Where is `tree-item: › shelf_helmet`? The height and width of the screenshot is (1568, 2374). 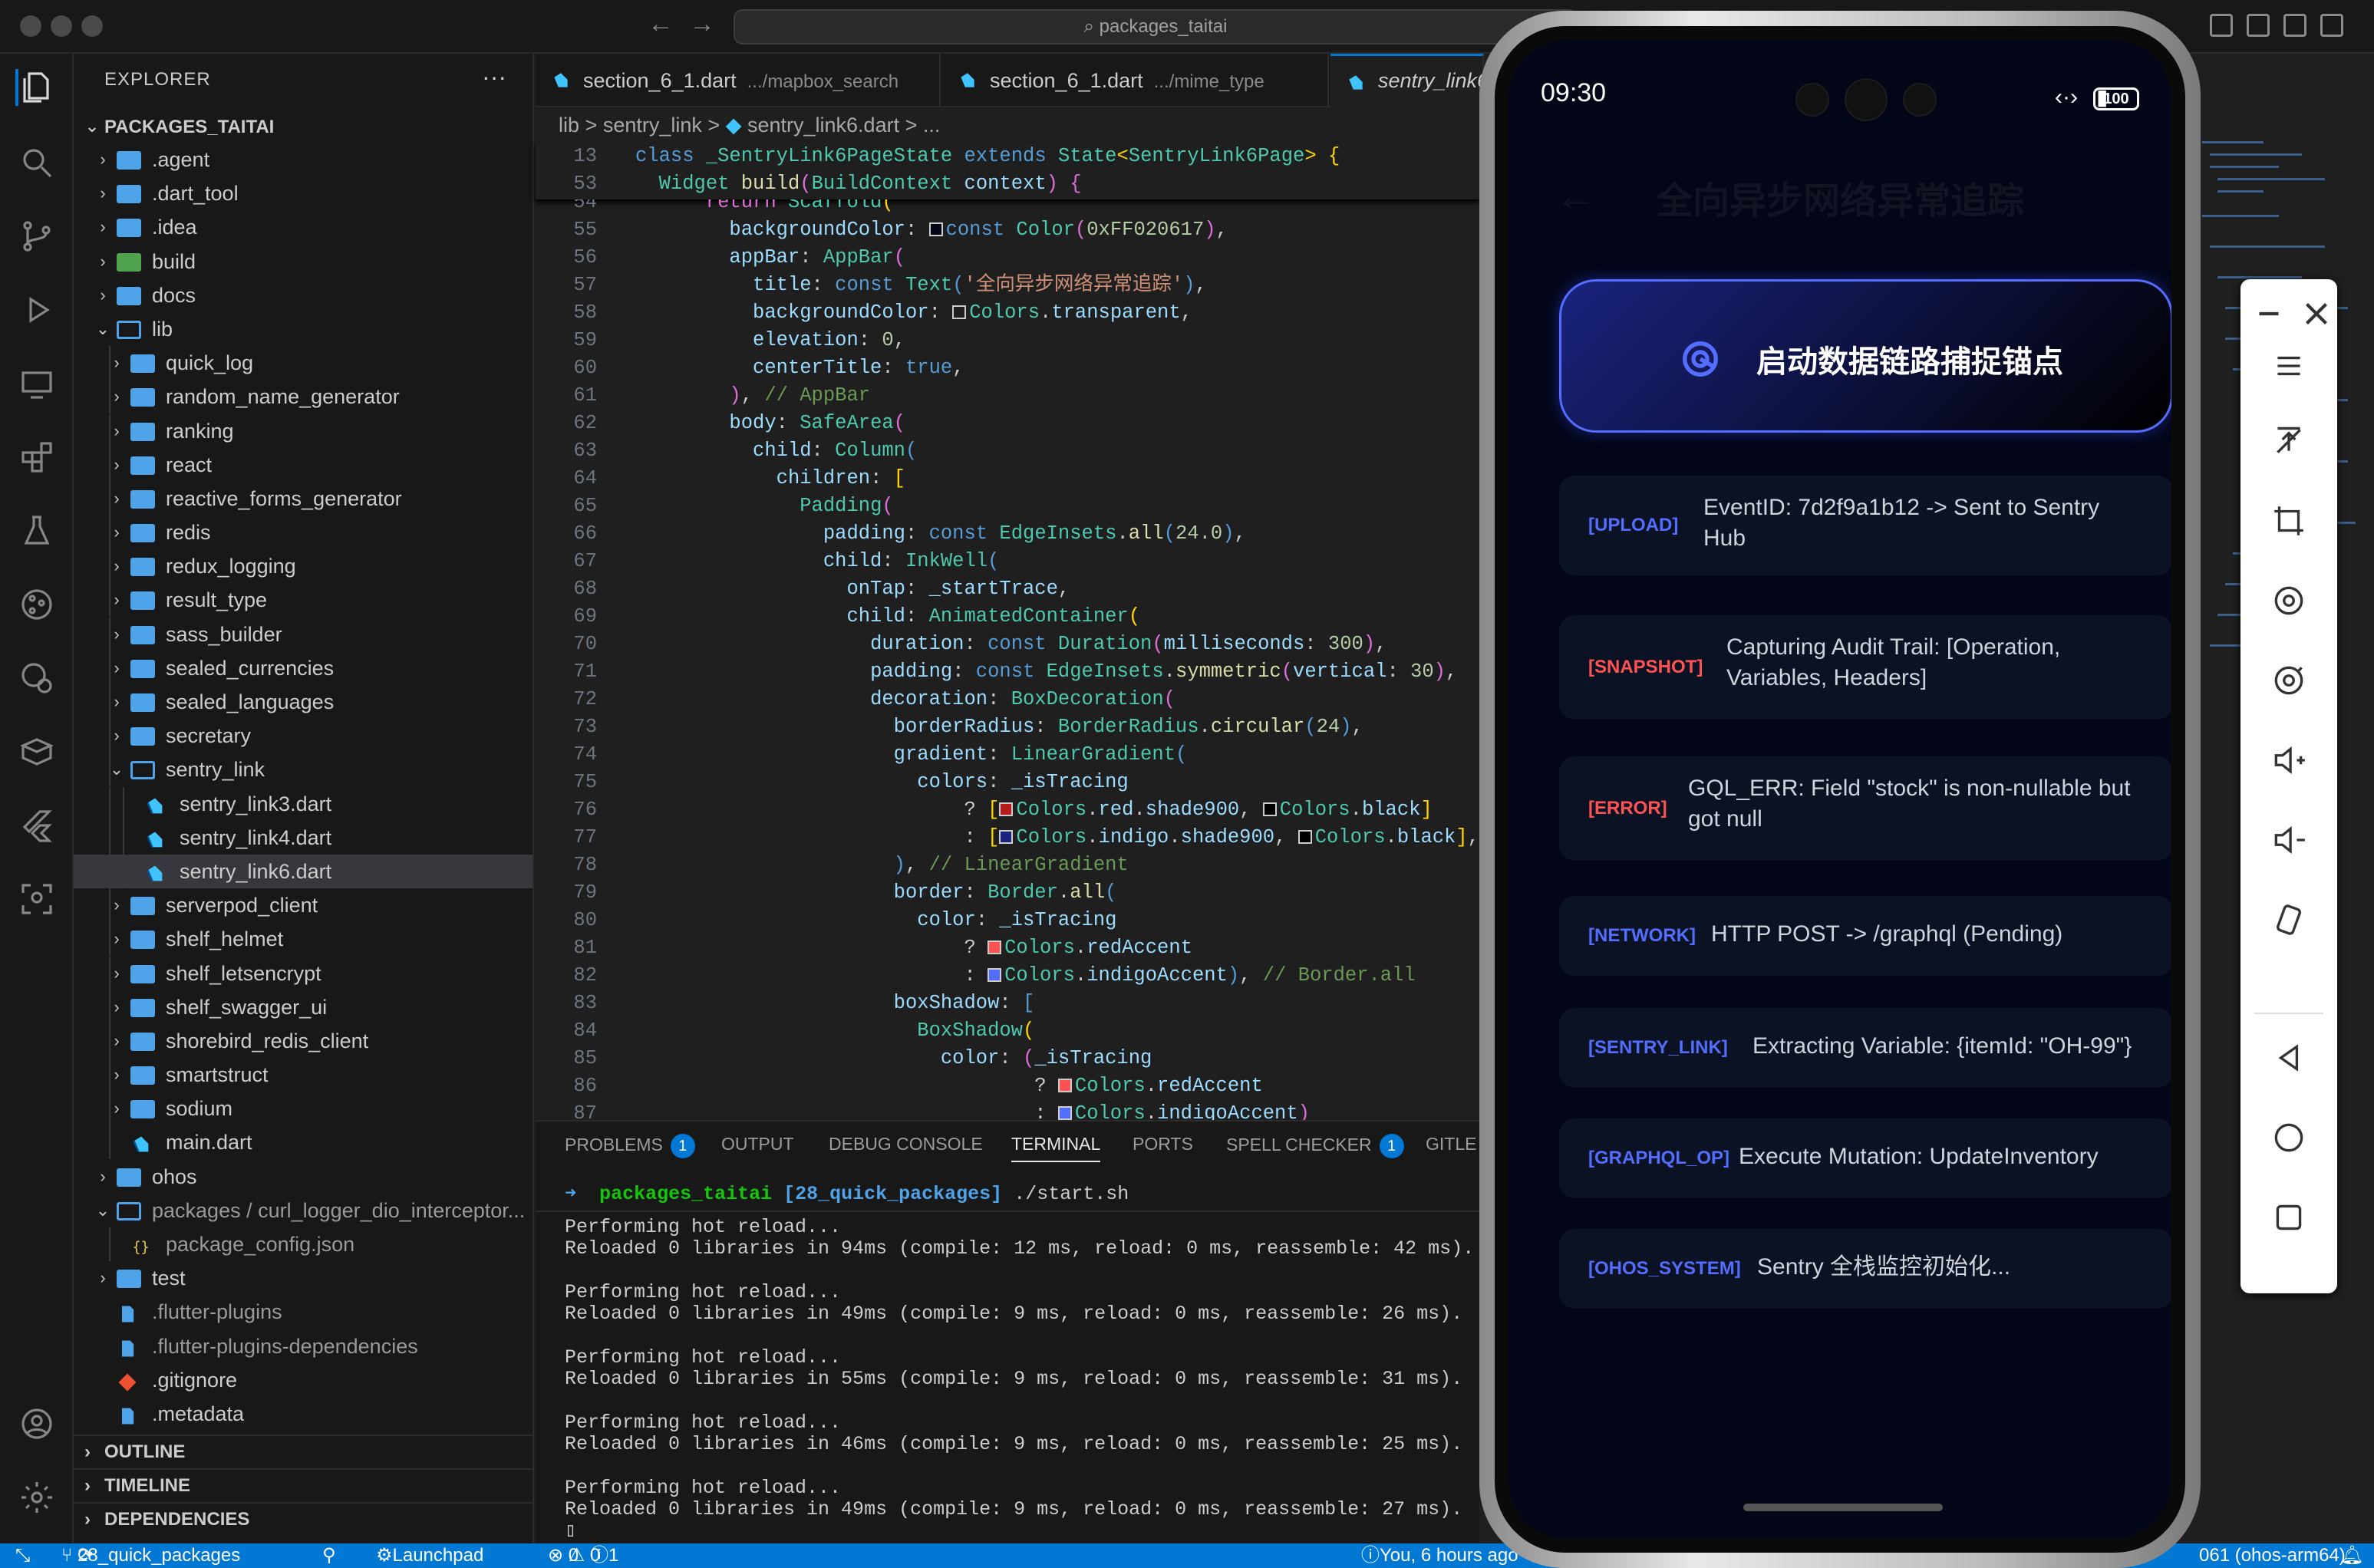 tree-item: › shelf_helmet is located at coordinates (304, 939).